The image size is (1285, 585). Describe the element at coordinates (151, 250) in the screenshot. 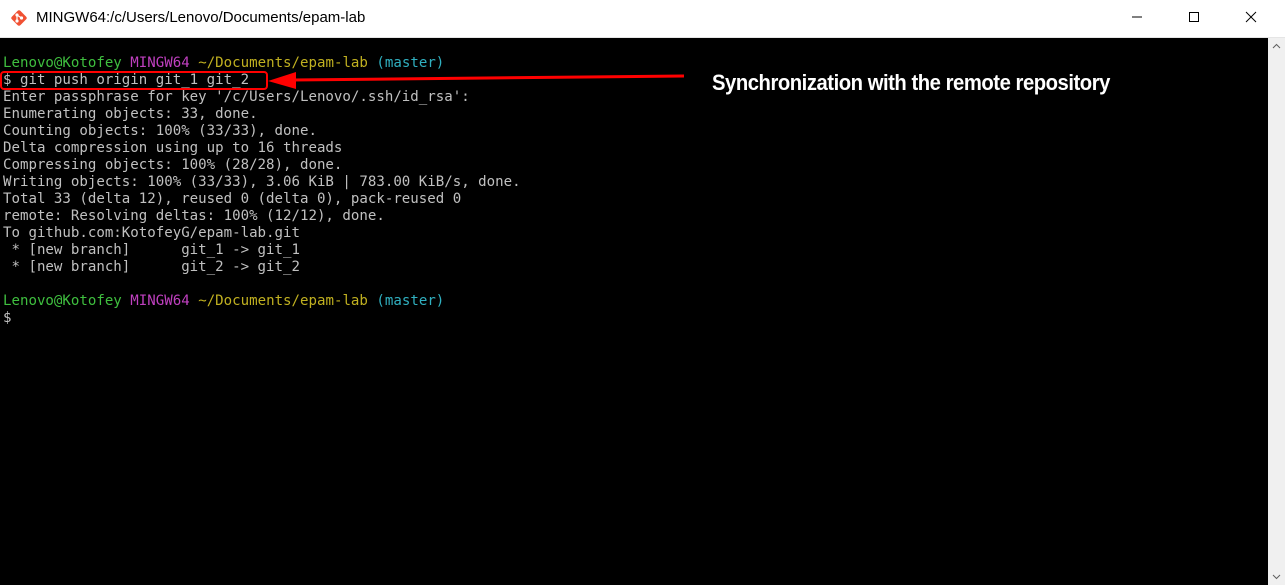

I see `output-line: * [new branch] git_1 -> git_1` at that location.